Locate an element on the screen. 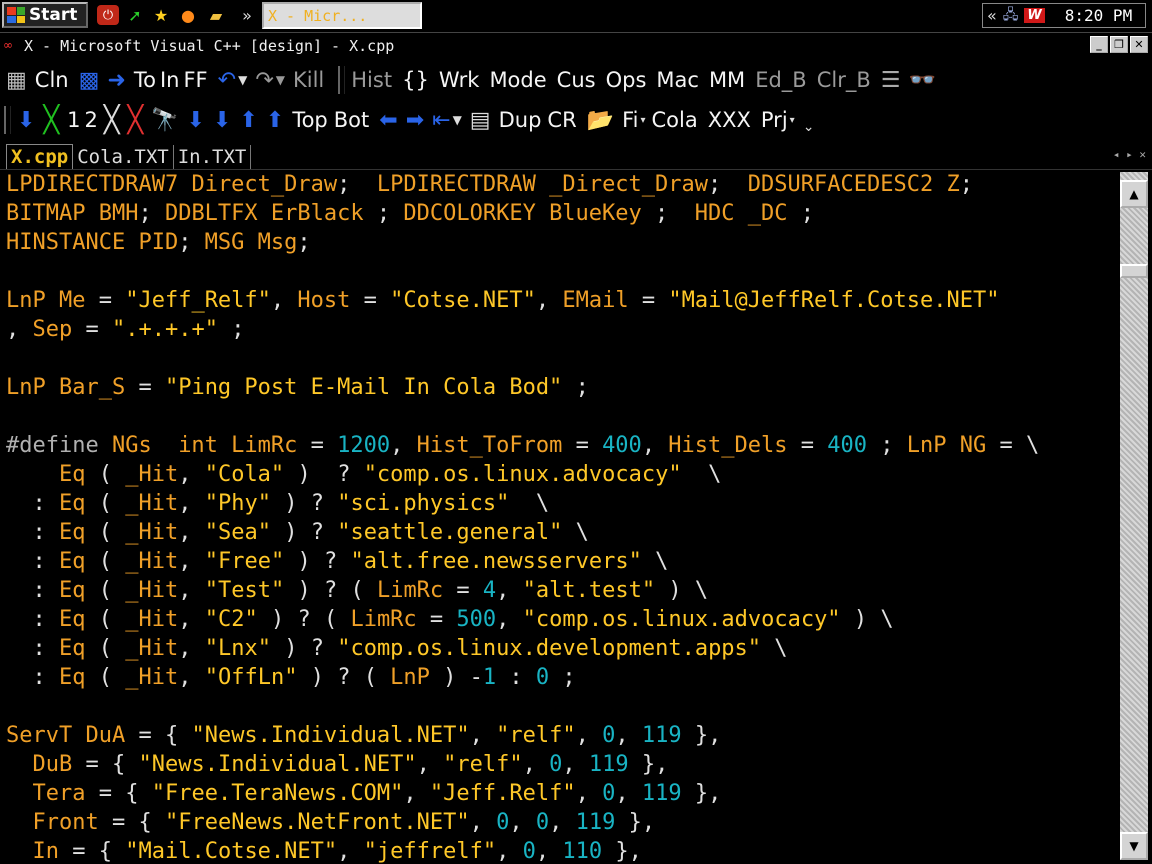 The image size is (1152, 864). undo-icon: ↶ is located at coordinates (227, 80).